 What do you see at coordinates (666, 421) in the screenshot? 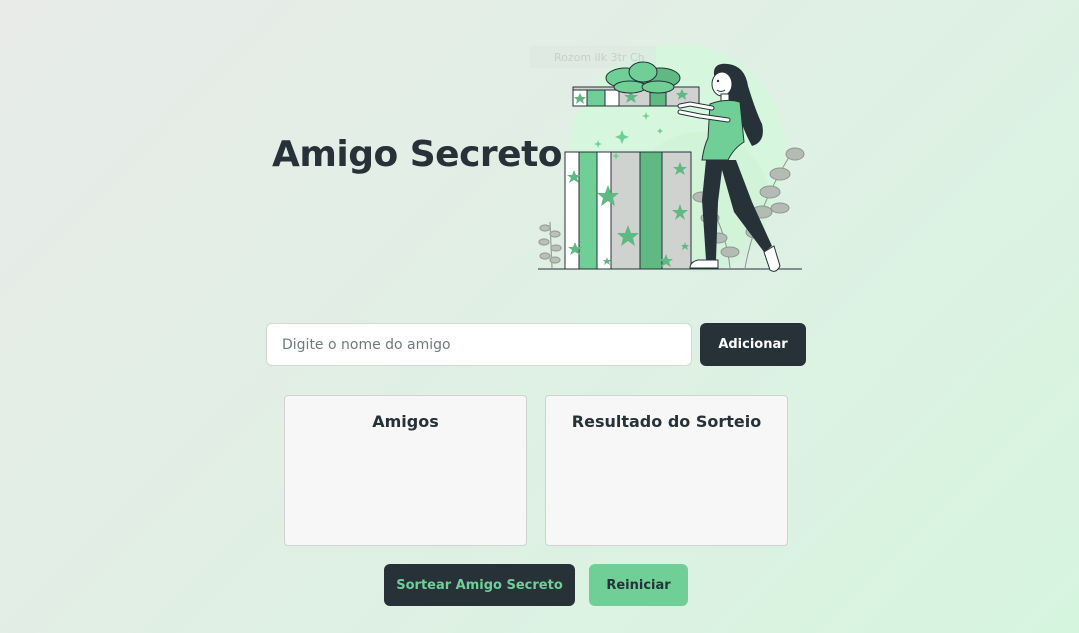
I see `result-panel-title: Resultado do Sorteio` at bounding box center [666, 421].